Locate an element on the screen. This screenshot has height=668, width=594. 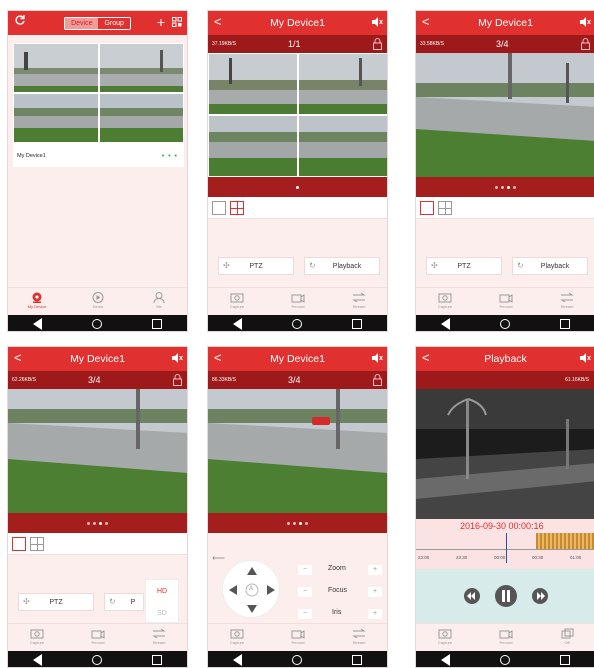
off-button: Off is located at coordinates (567, 636).